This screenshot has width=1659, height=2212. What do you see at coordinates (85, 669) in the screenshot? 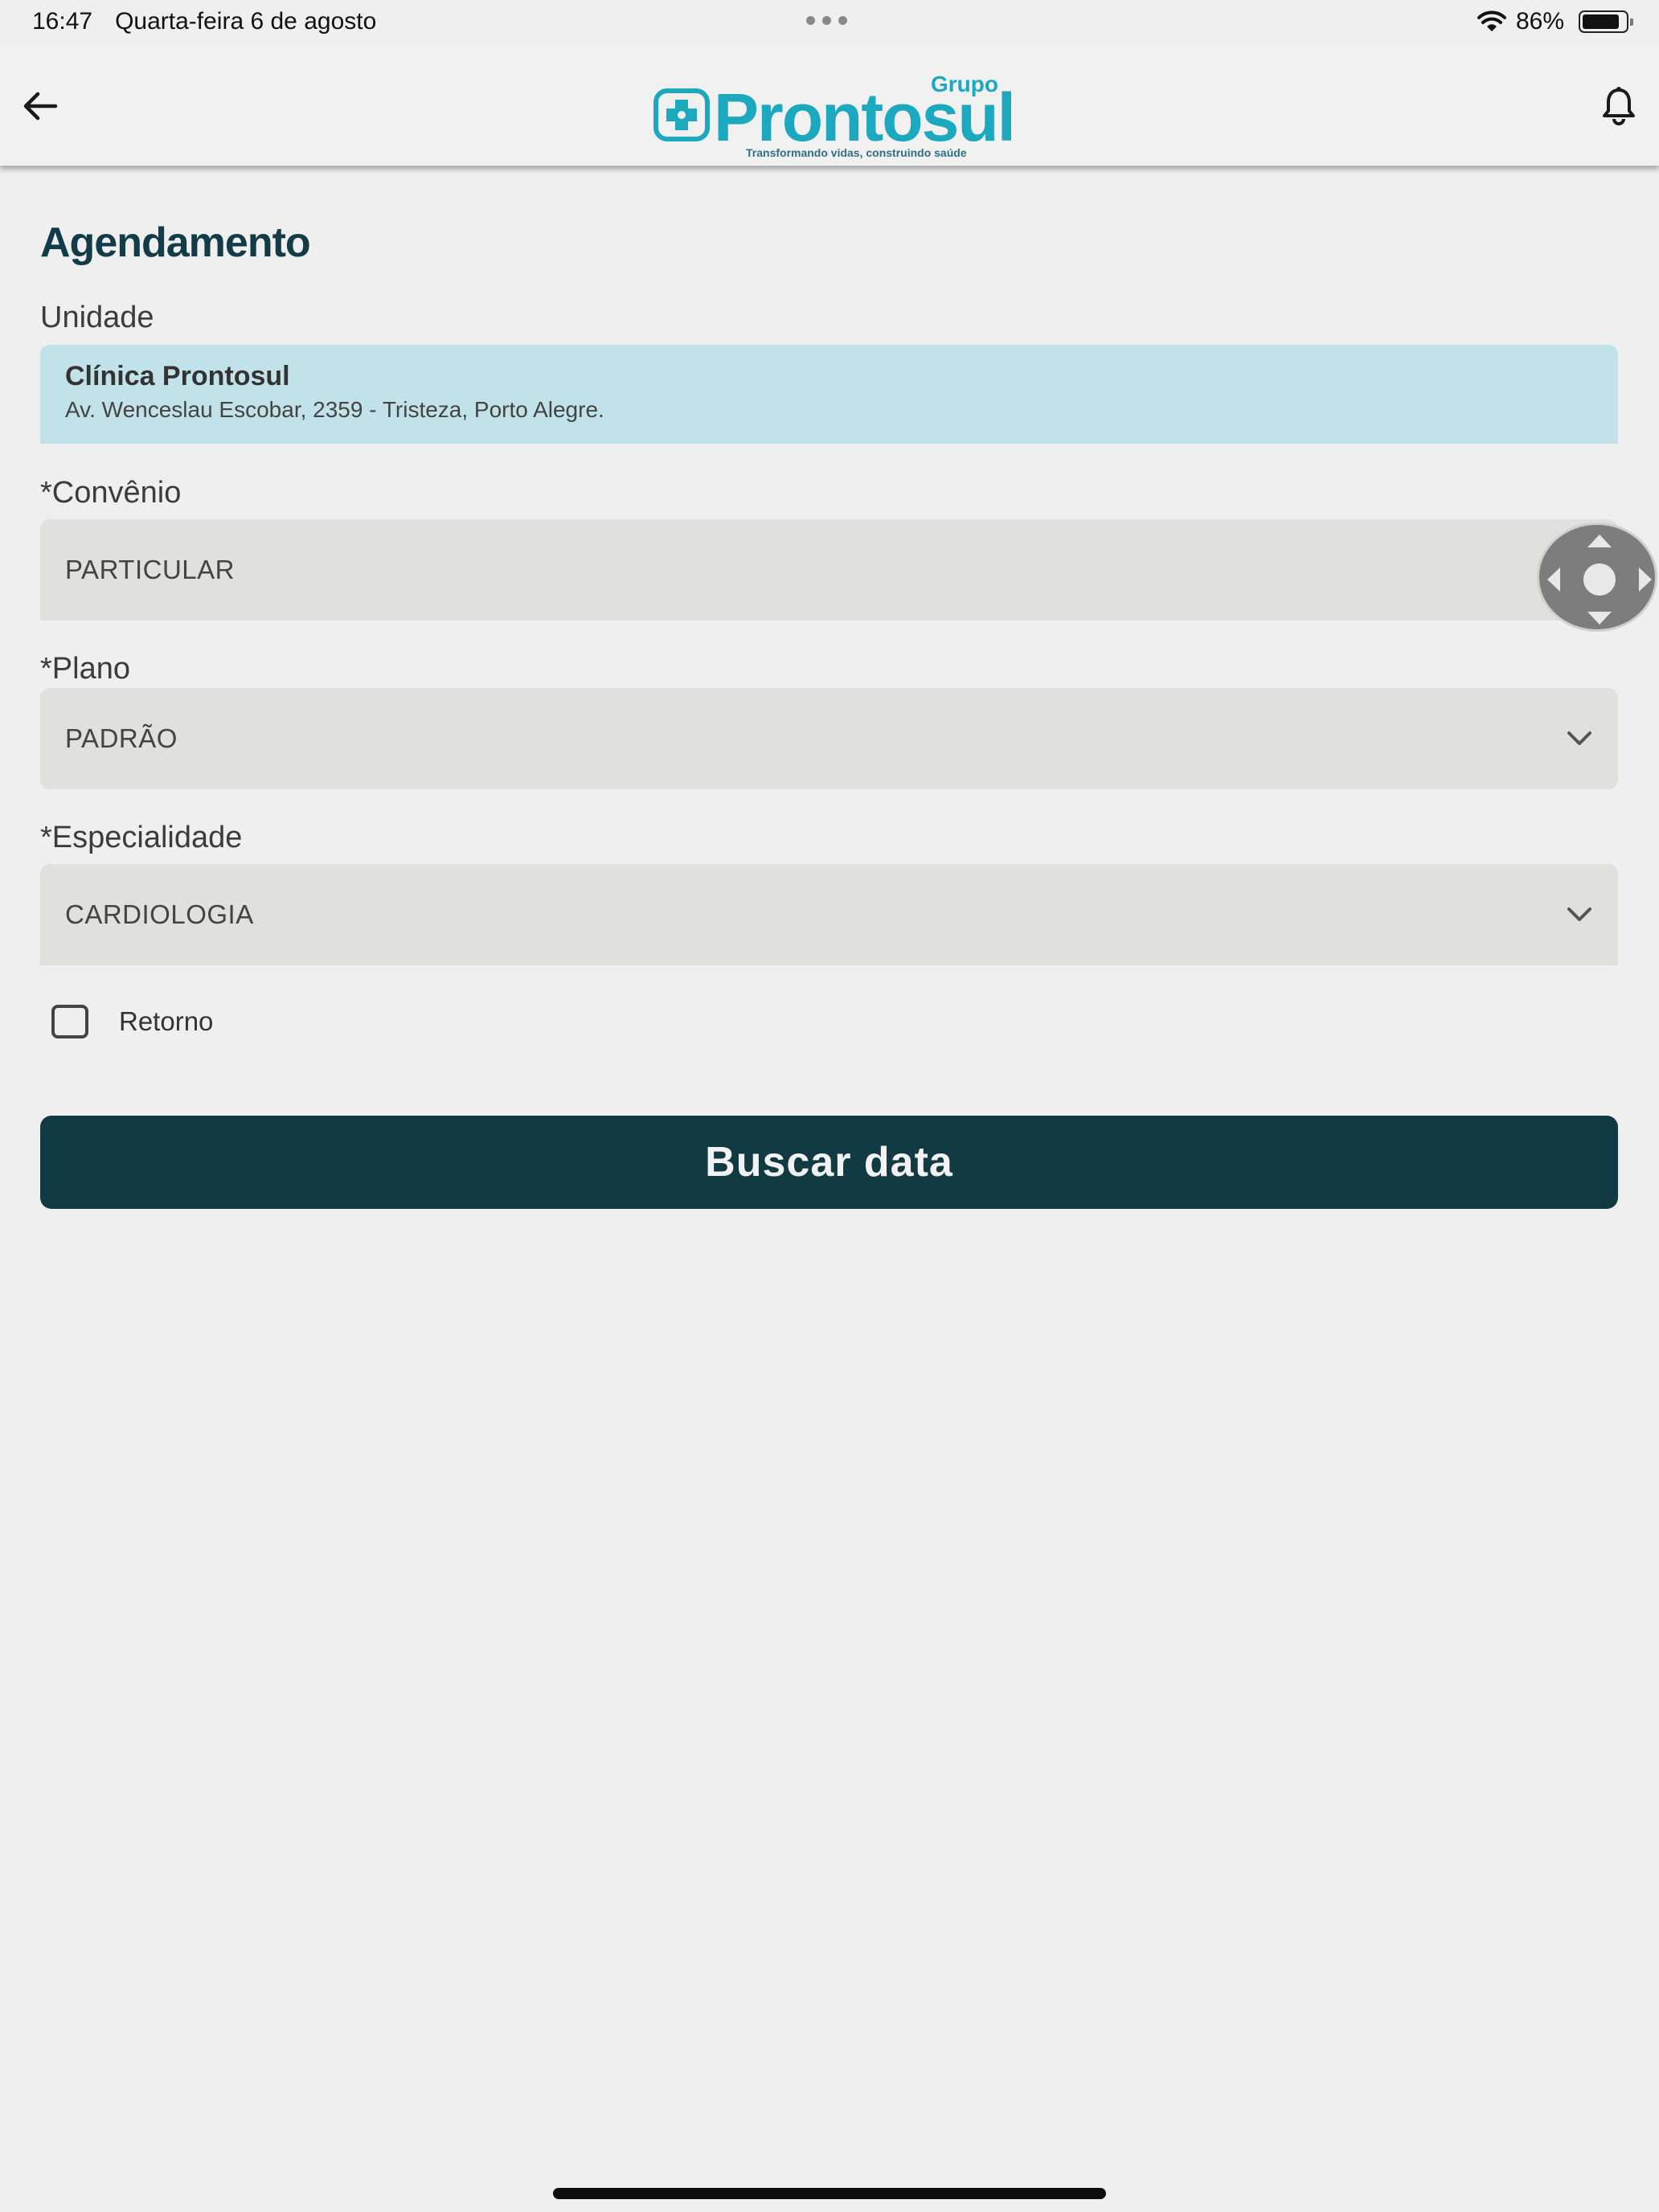
I see `plano-label: *Plano` at bounding box center [85, 669].